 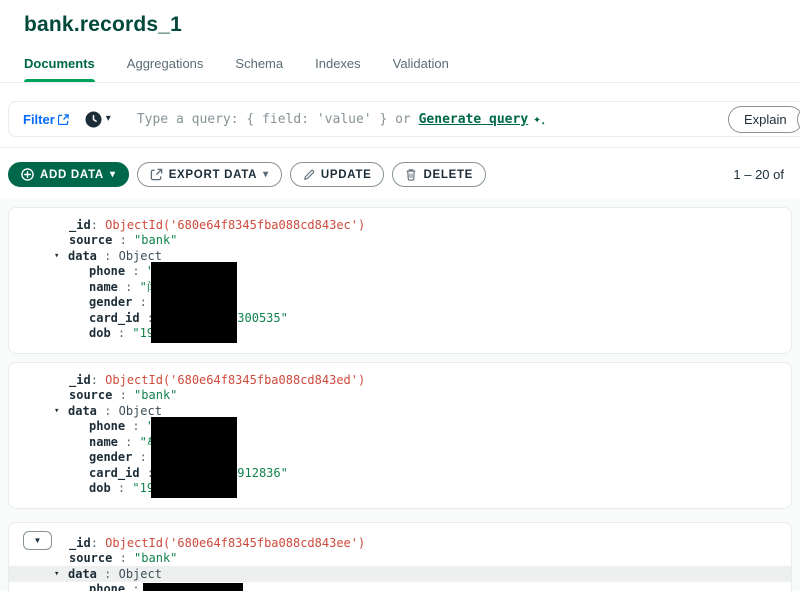 I want to click on external-link-icon, so click(x=63, y=119).